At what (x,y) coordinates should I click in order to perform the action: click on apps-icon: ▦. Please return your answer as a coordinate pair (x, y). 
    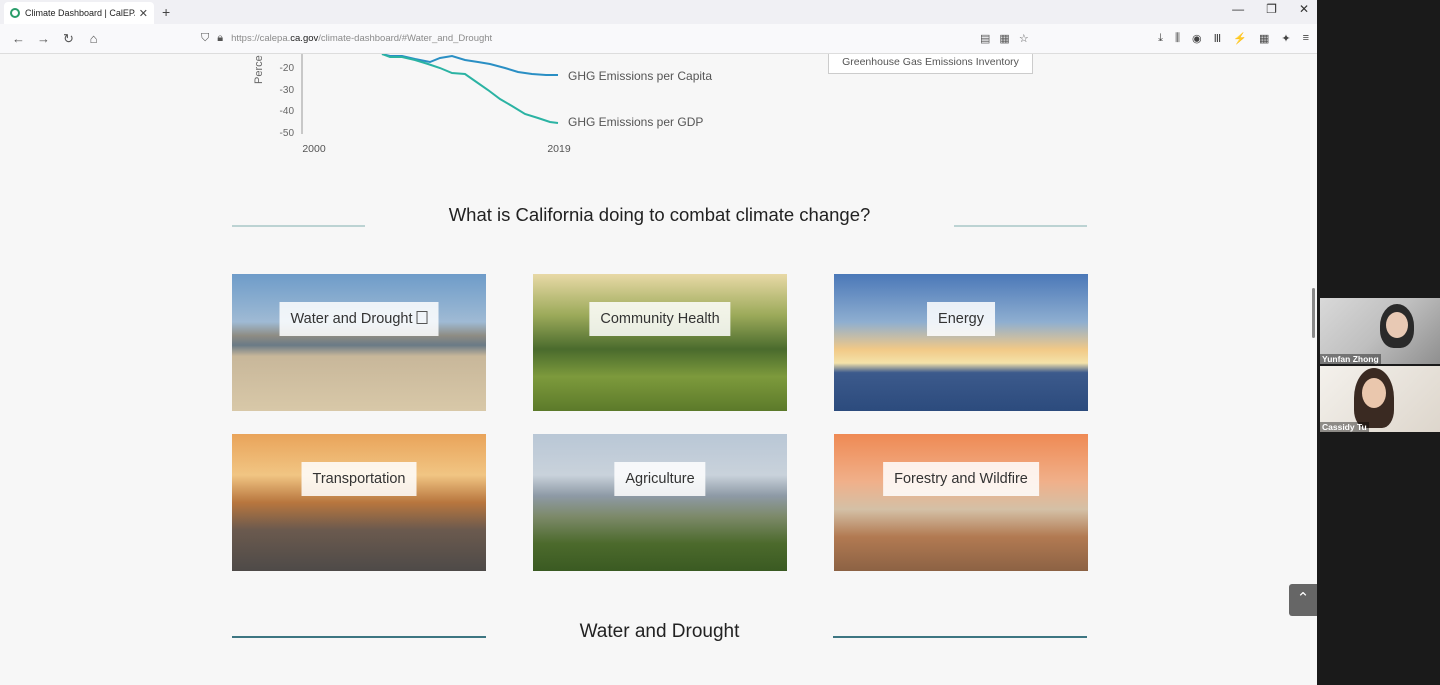
    Looking at the image, I should click on (1264, 38).